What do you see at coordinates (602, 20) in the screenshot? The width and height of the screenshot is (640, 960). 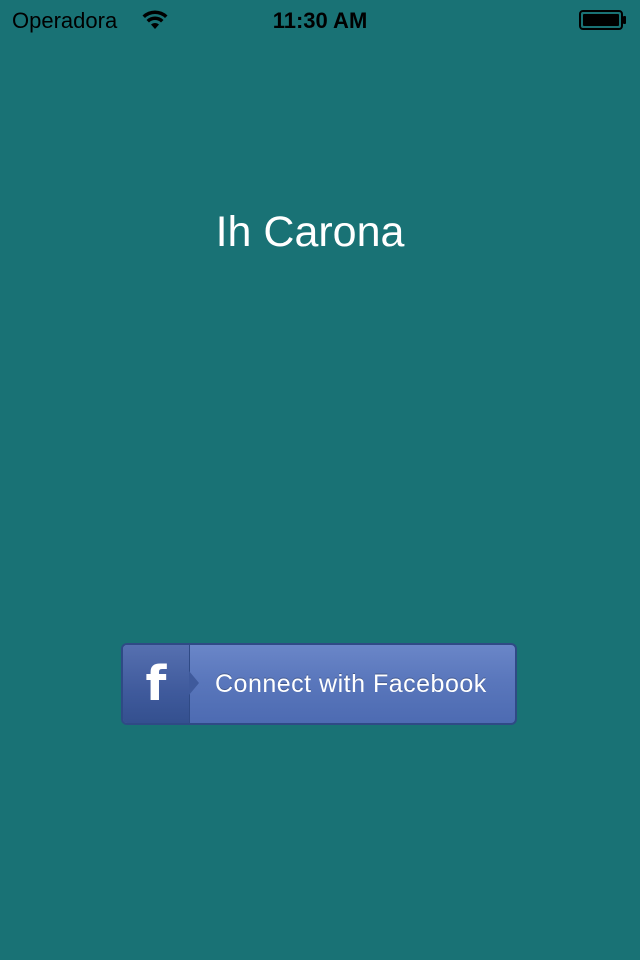 I see `battery-icon` at bounding box center [602, 20].